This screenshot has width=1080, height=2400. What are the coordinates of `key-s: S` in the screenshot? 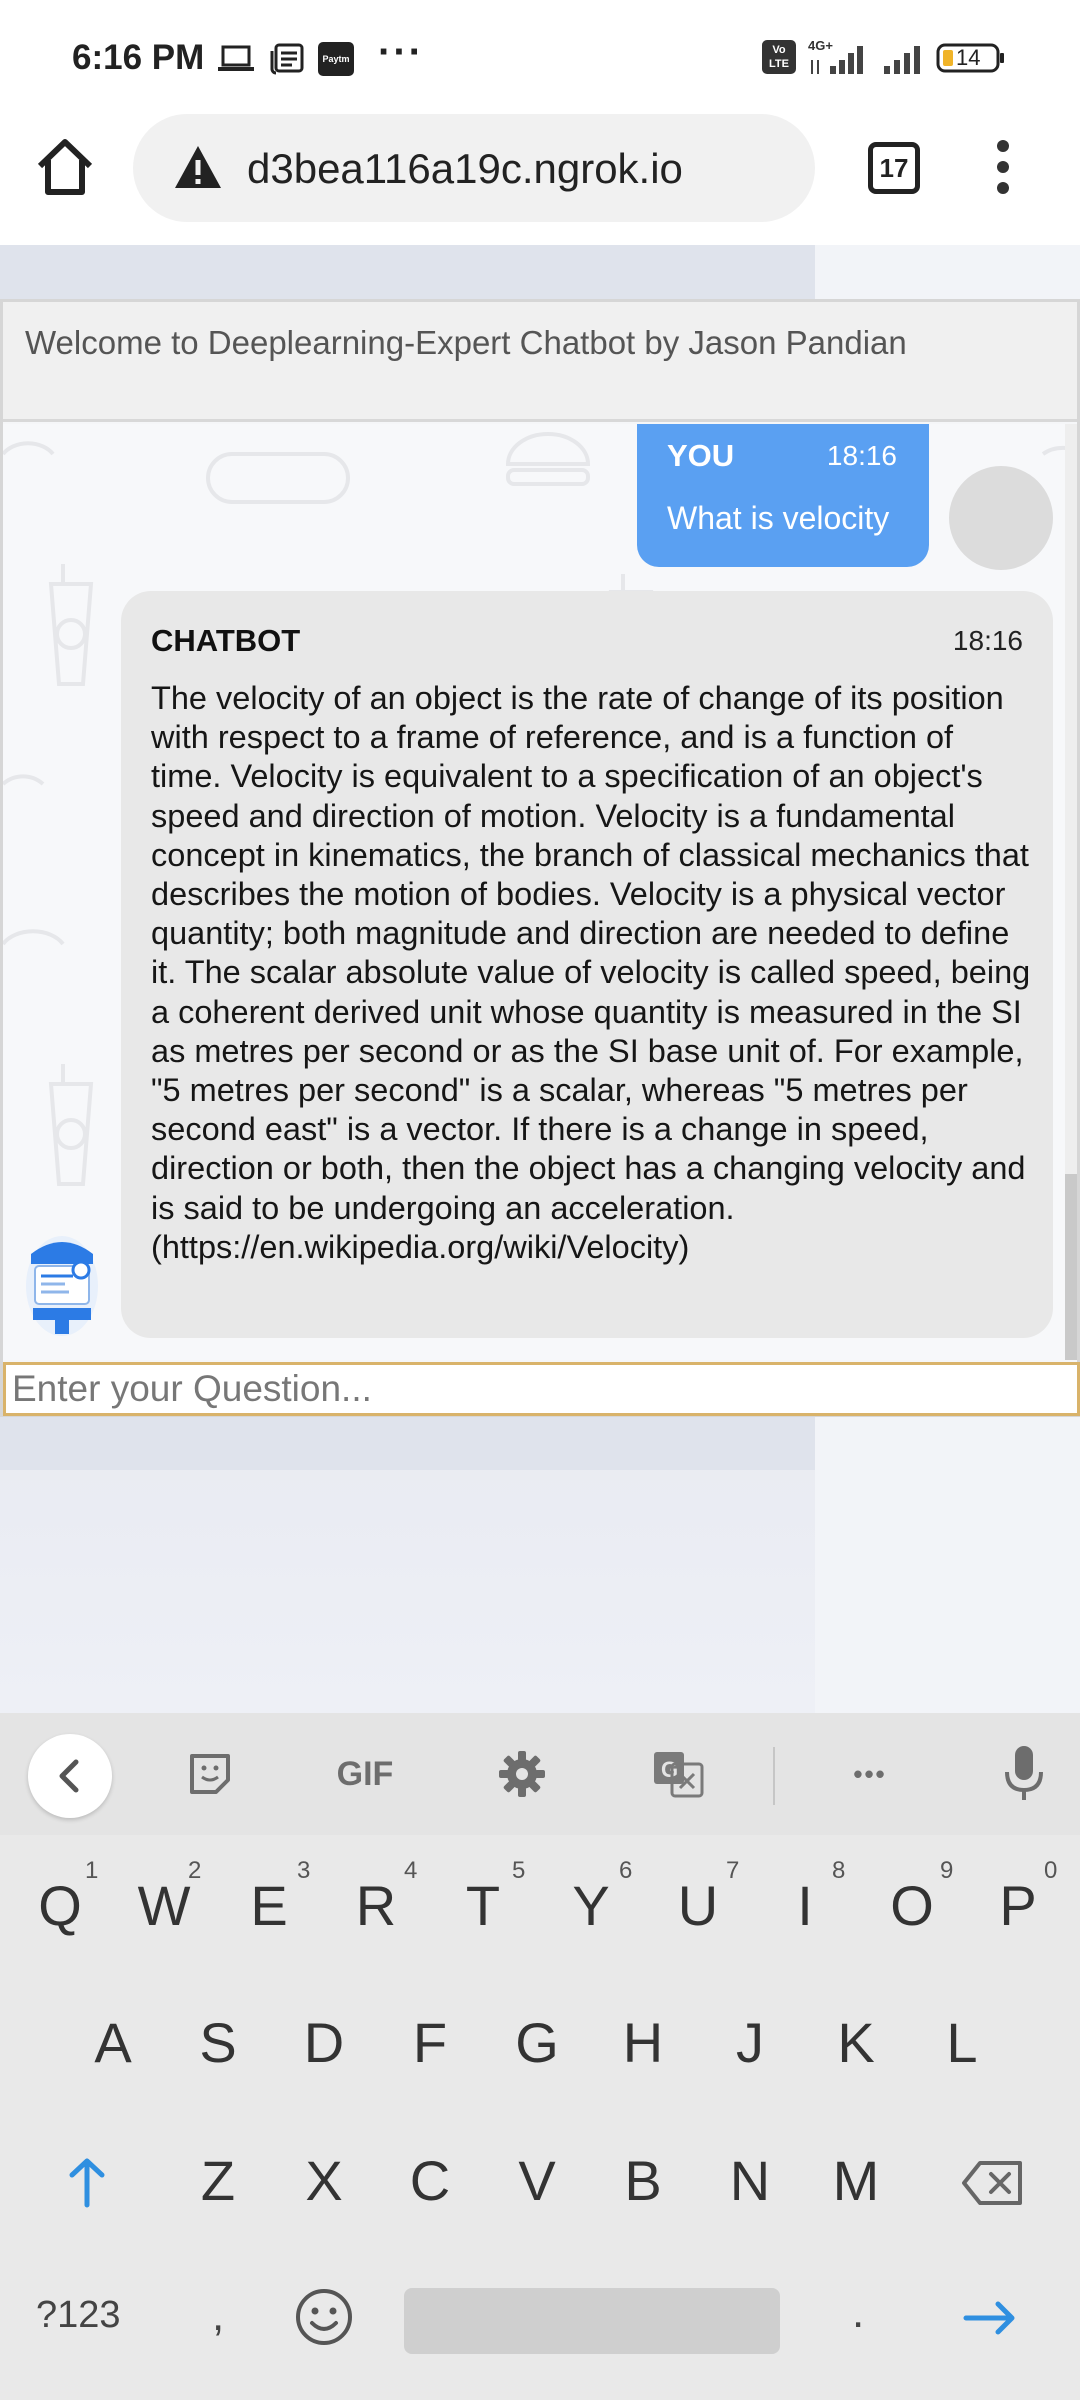 It's located at (218, 2042).